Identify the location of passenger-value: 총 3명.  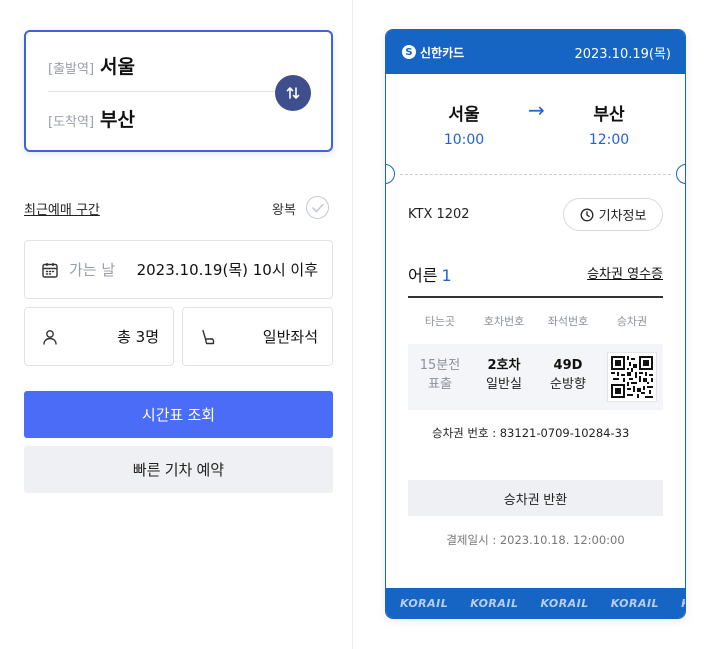
(138, 337).